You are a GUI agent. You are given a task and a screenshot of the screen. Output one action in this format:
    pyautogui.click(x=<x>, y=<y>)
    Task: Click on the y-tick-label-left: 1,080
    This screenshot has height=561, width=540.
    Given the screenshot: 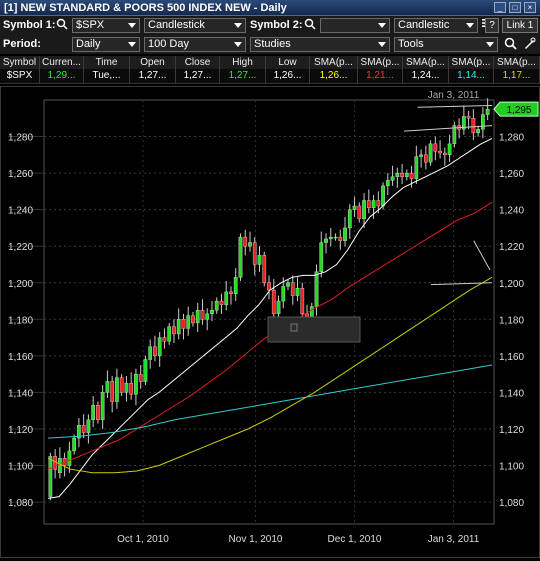 What is the action you would take?
    pyautogui.click(x=20, y=503)
    